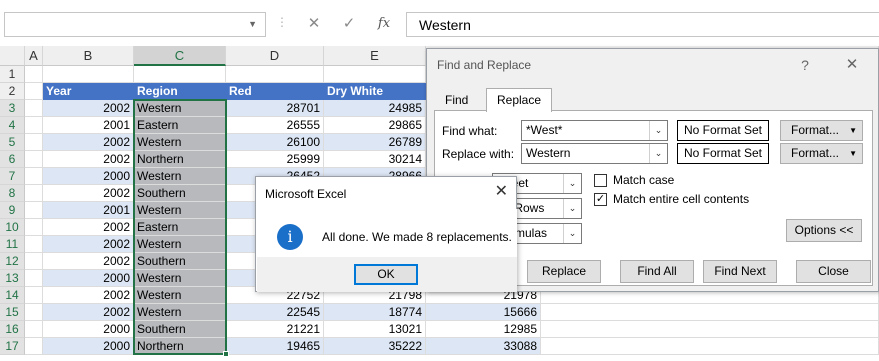 Image resolution: width=879 pixels, height=361 pixels. I want to click on column-header-e: E, so click(375, 56).